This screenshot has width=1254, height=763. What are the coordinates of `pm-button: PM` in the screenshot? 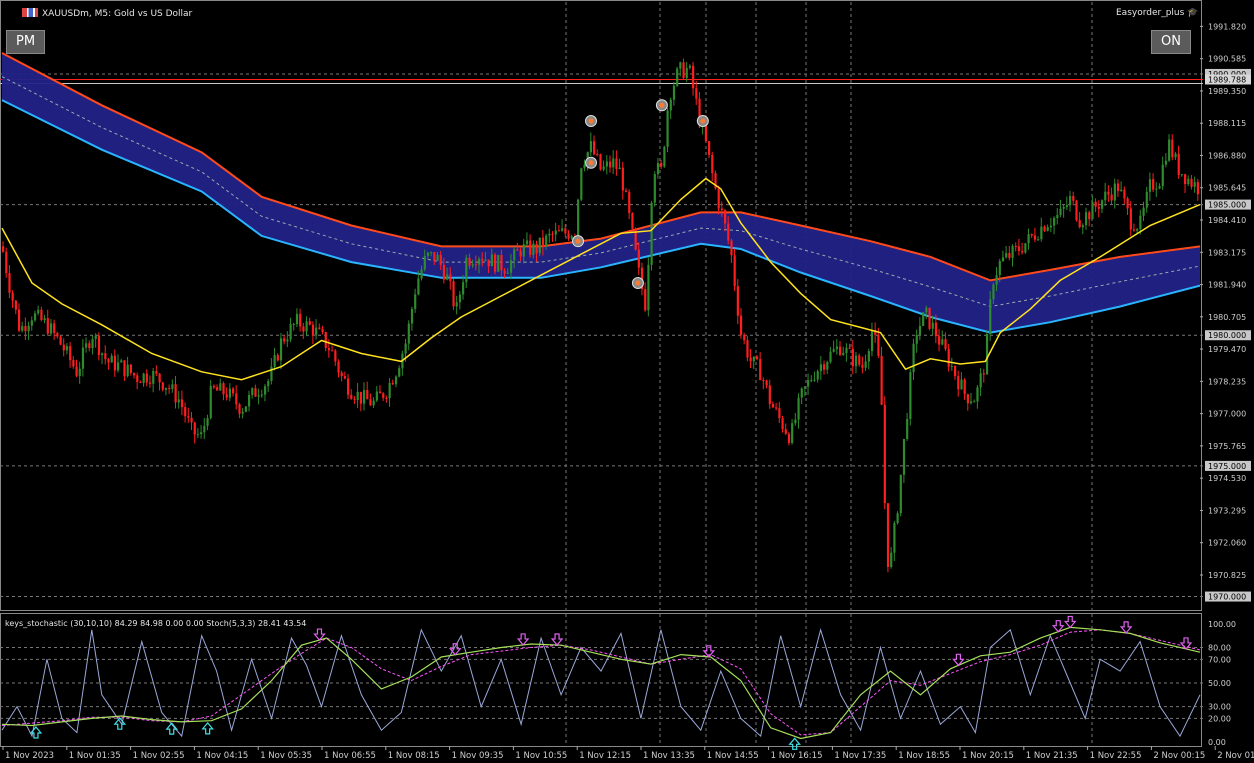 It's located at (26, 42).